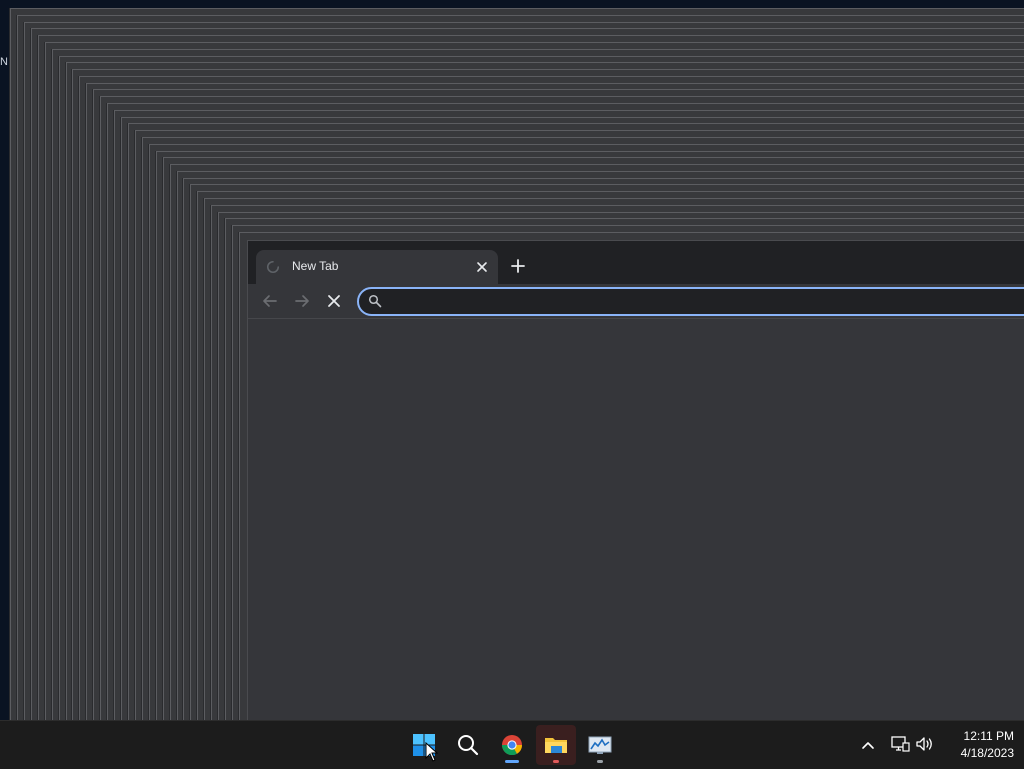  Describe the element at coordinates (315, 266) in the screenshot. I see `tab-title: New Tab` at that location.